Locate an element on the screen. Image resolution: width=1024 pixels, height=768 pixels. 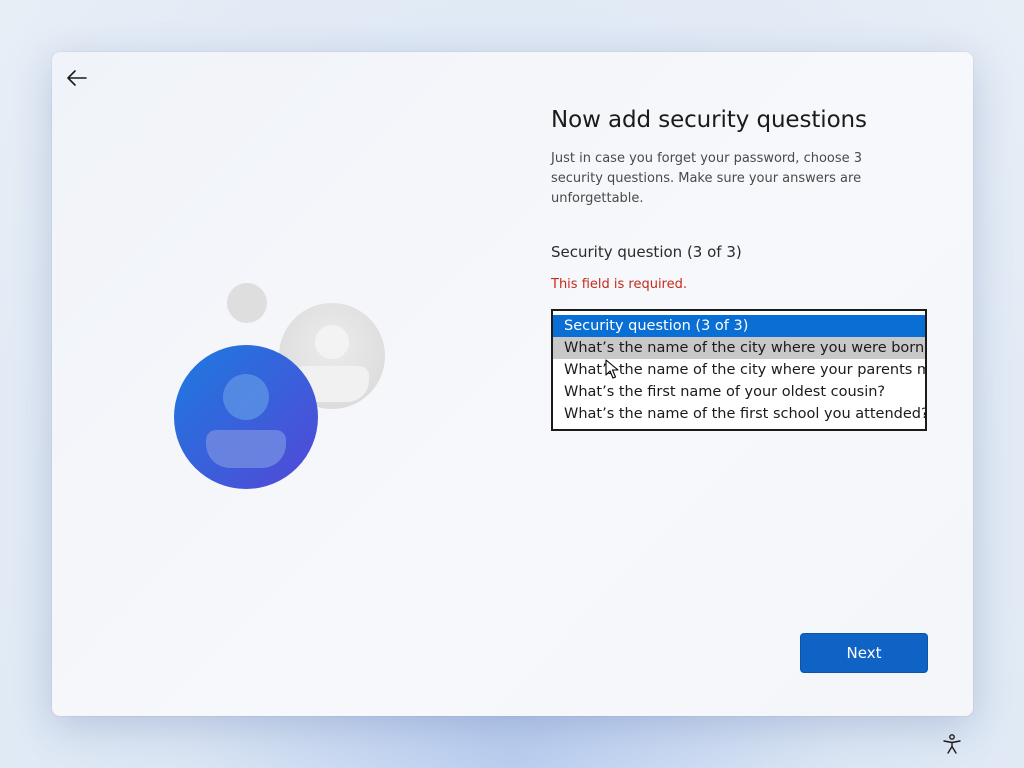
validation-error: This field is required. is located at coordinates (619, 284).